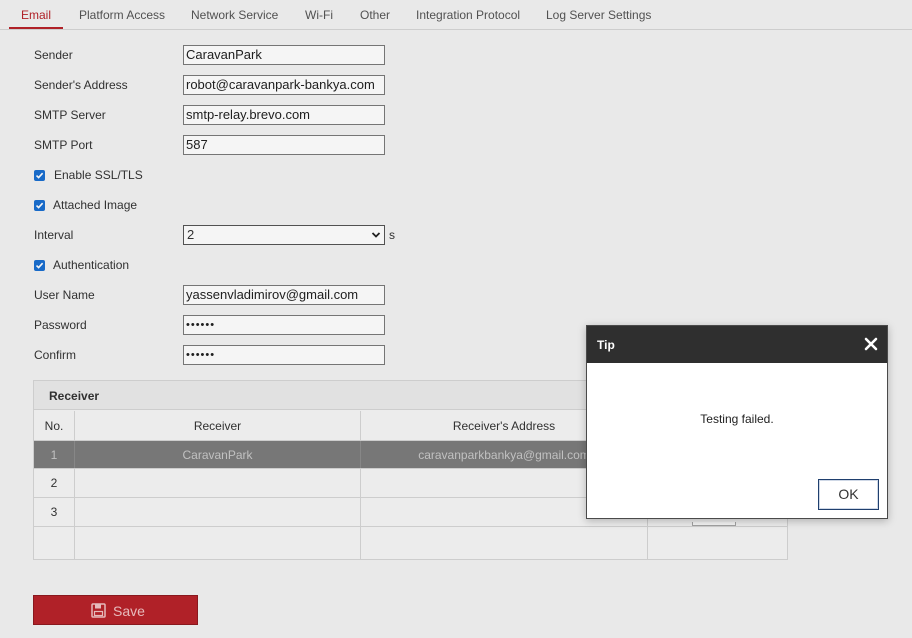  What do you see at coordinates (848, 494) in the screenshot?
I see `ok-button: OK` at bounding box center [848, 494].